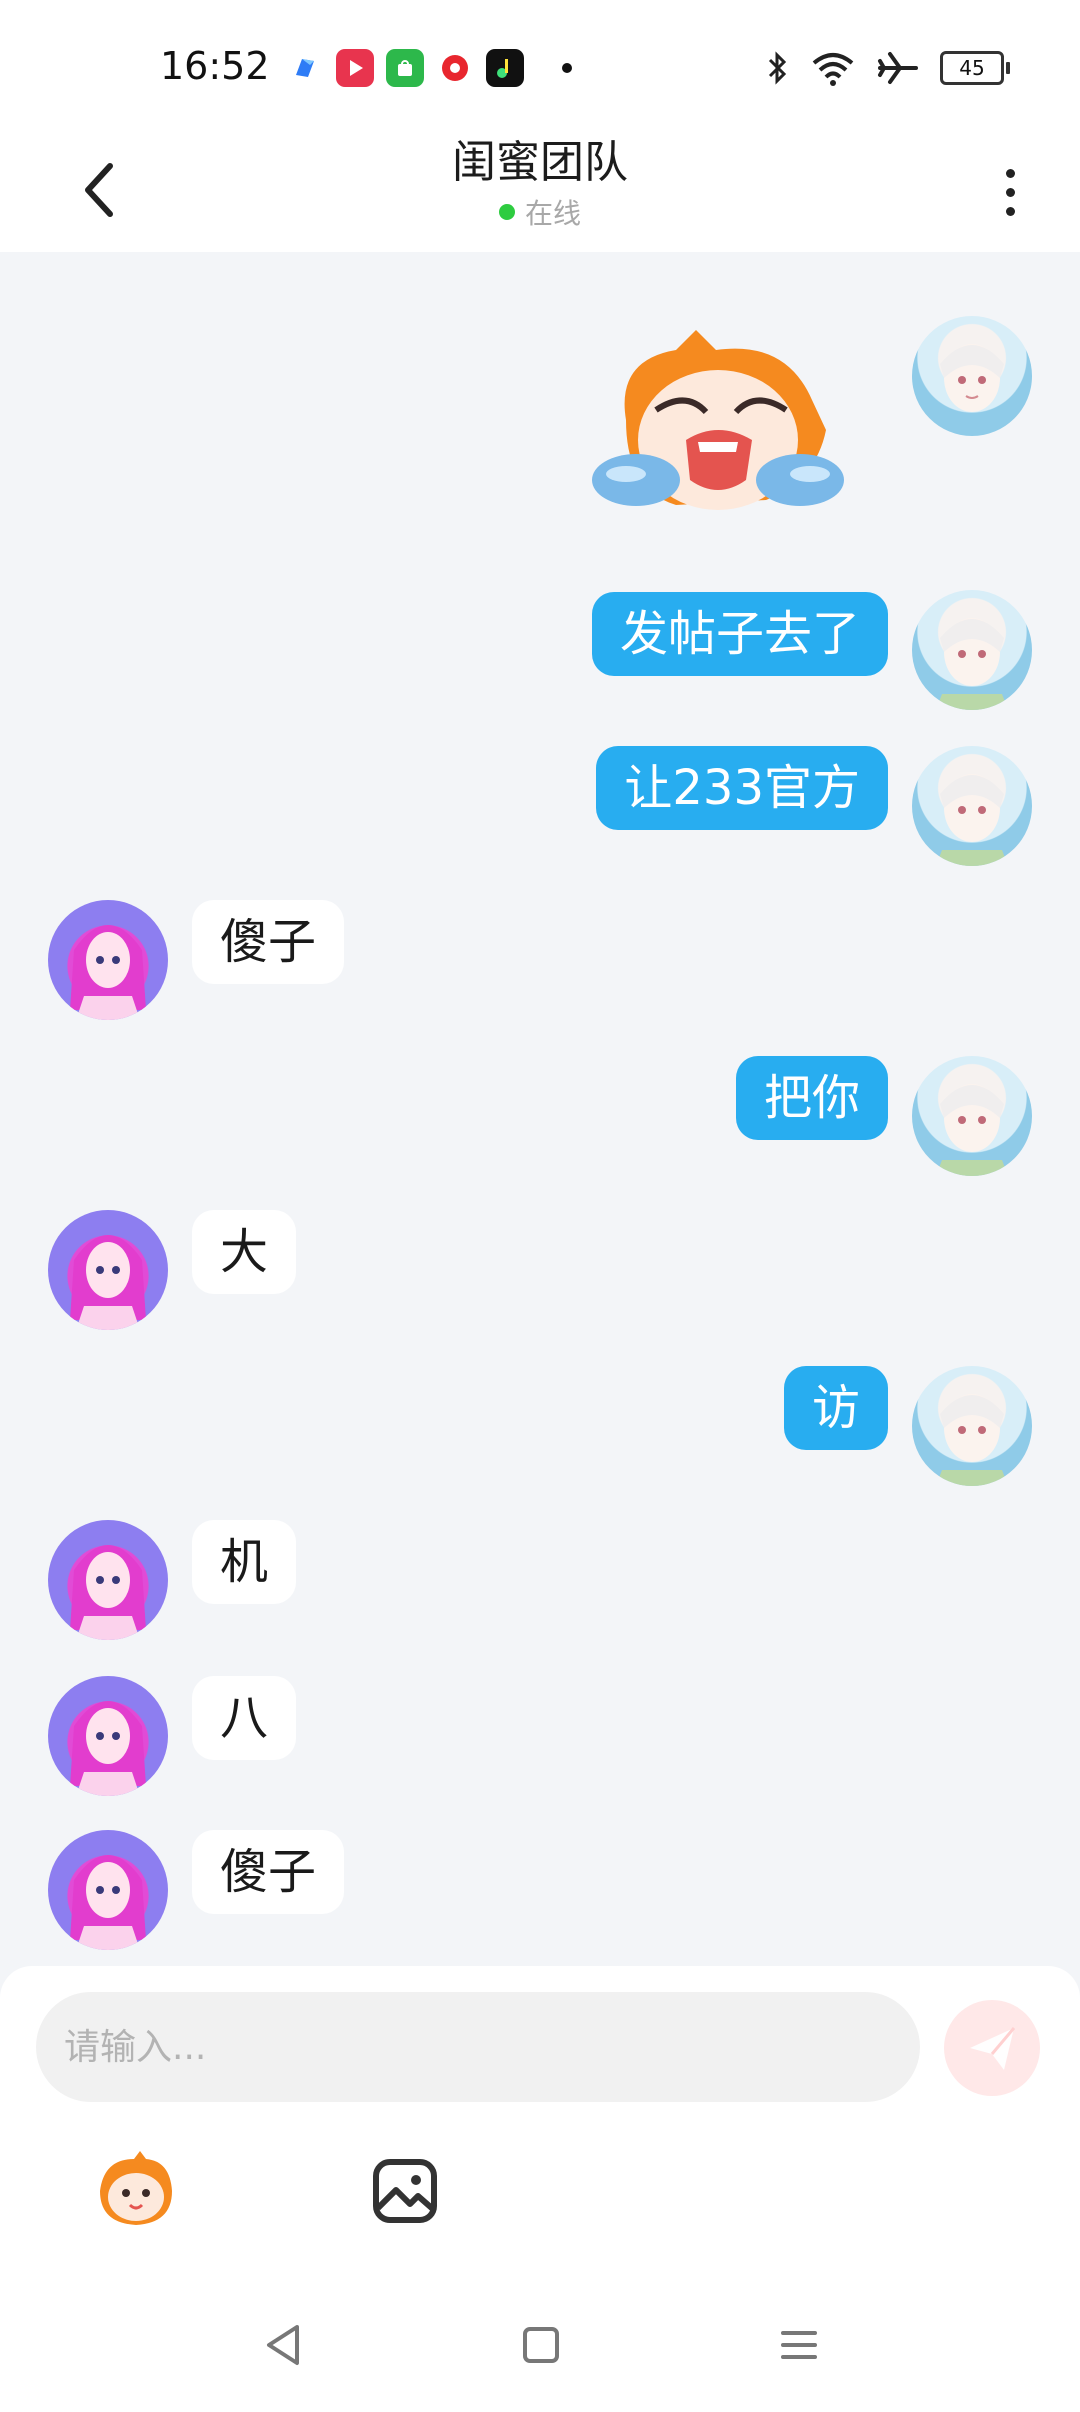 Image resolution: width=1080 pixels, height=2412 pixels. I want to click on airplane-icon, so click(898, 68).